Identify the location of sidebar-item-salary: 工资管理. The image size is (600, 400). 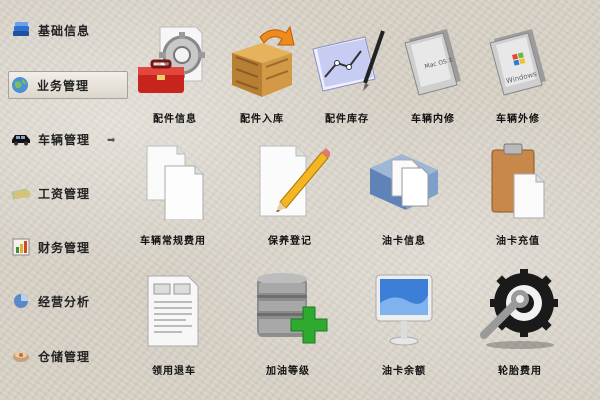
(67, 193).